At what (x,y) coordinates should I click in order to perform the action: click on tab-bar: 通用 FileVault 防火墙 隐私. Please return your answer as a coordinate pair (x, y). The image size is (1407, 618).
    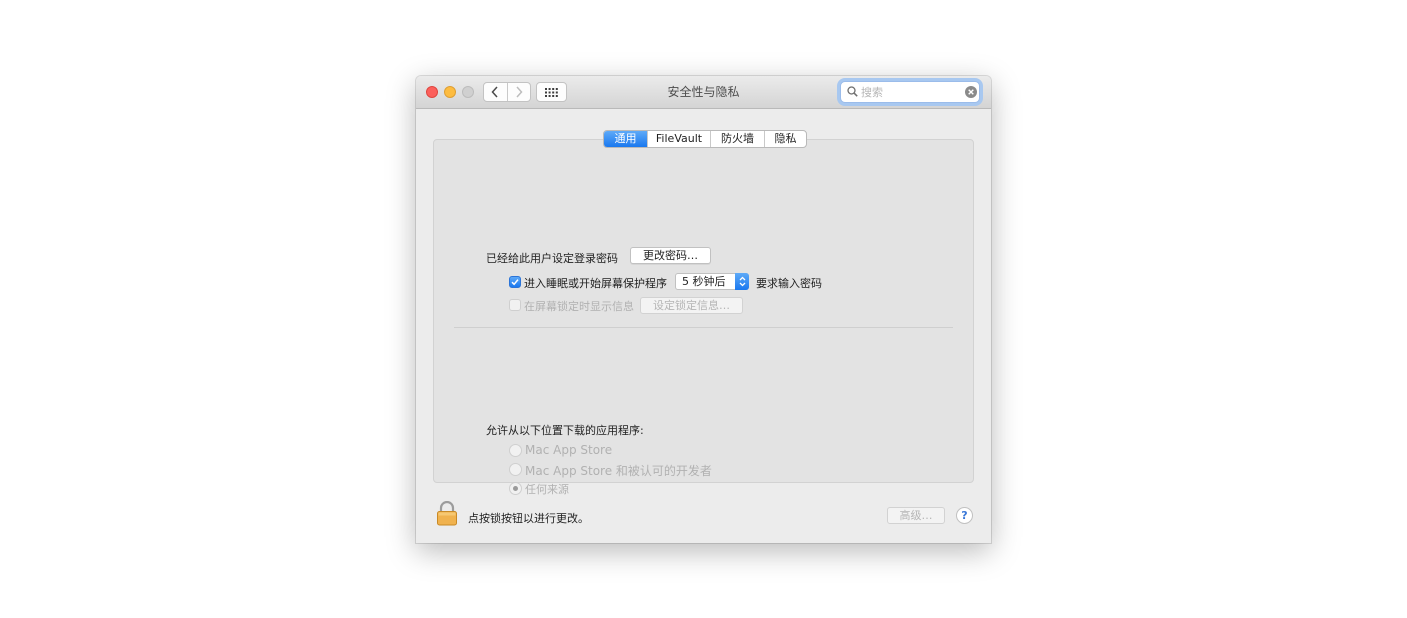
    Looking at the image, I should click on (705, 139).